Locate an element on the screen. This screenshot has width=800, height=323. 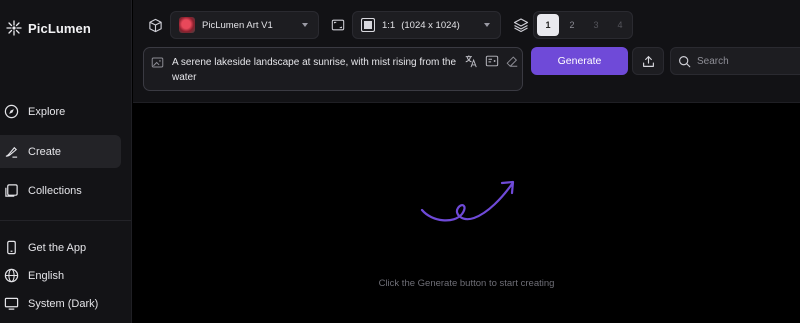
count-option-1: 1 is located at coordinates (548, 25).